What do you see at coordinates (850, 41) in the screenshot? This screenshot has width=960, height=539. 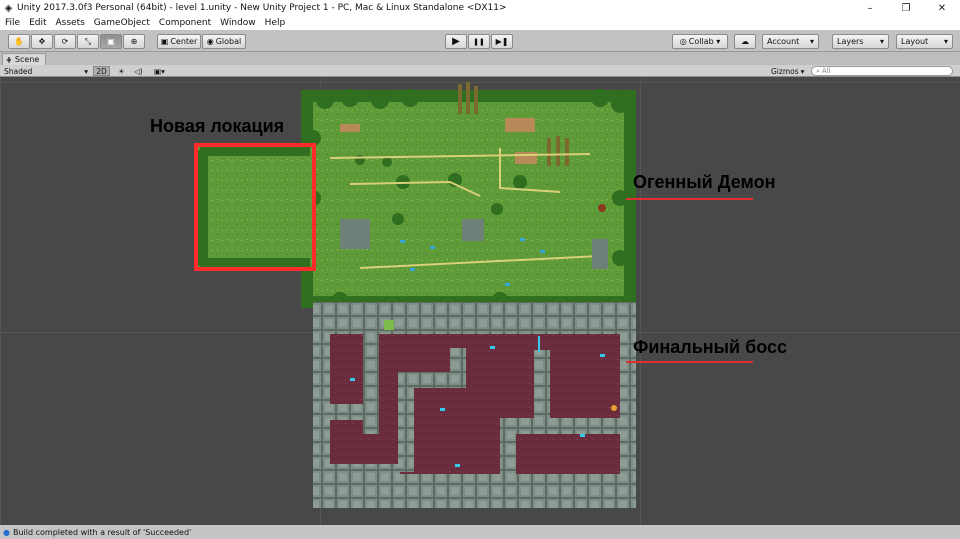 I see `layers-label: Layers` at bounding box center [850, 41].